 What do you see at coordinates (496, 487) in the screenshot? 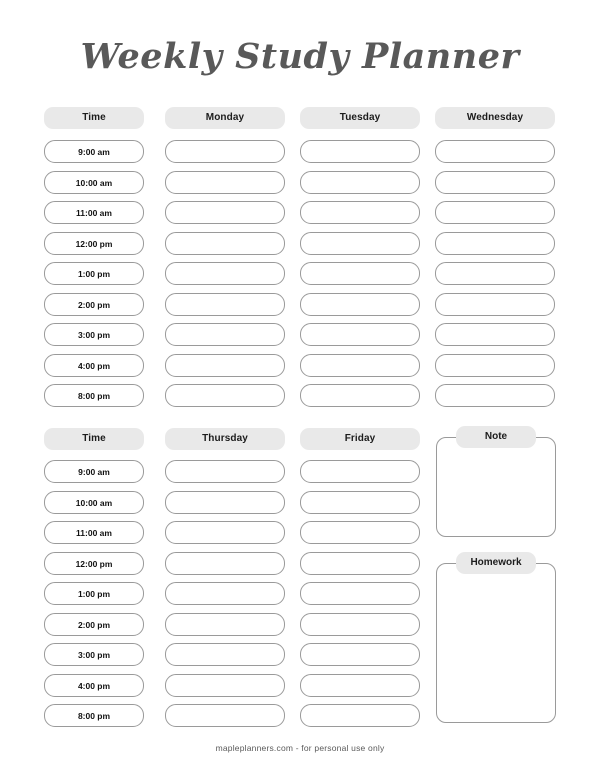
I see `note-box` at bounding box center [496, 487].